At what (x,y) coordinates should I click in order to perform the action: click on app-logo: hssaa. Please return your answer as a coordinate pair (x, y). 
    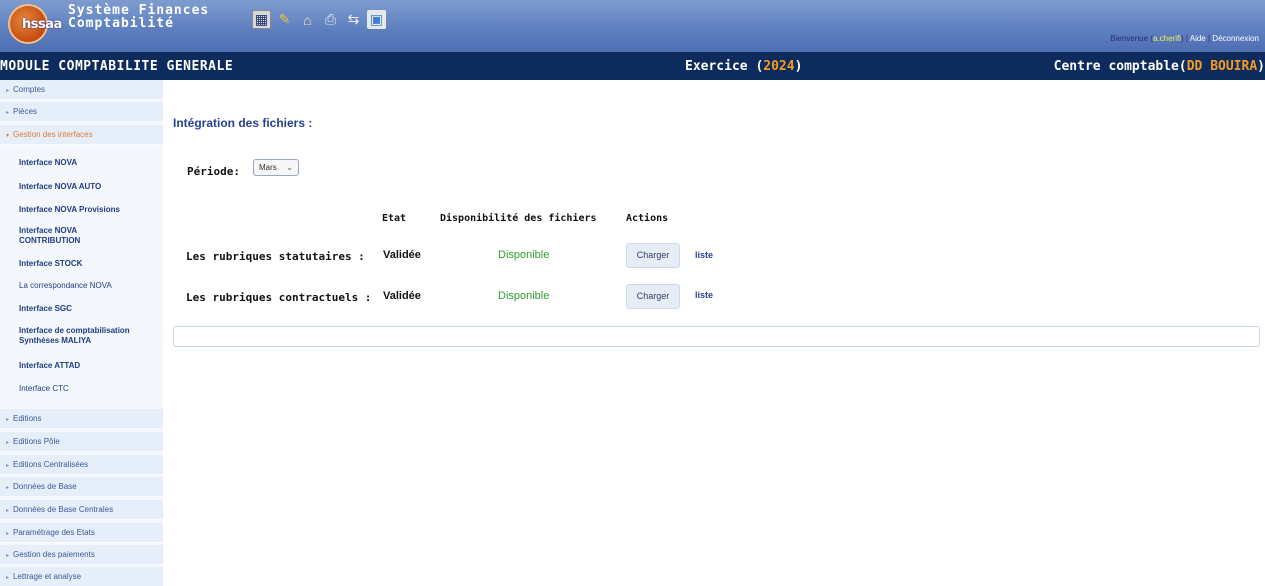
    Looking at the image, I should click on (35, 25).